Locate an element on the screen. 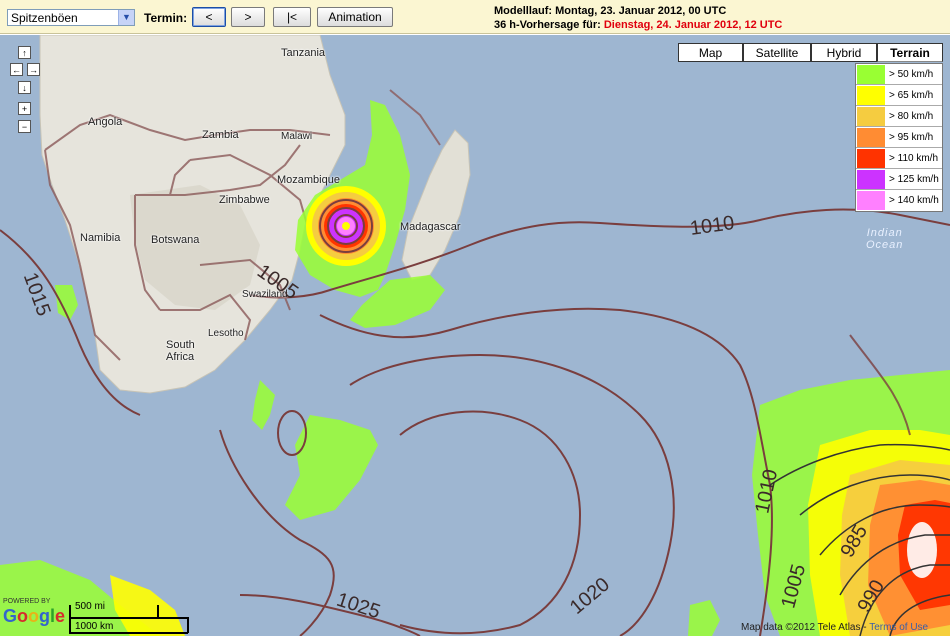 The width and height of the screenshot is (950, 636). legend-label: > 125 km/h is located at coordinates (914, 179).